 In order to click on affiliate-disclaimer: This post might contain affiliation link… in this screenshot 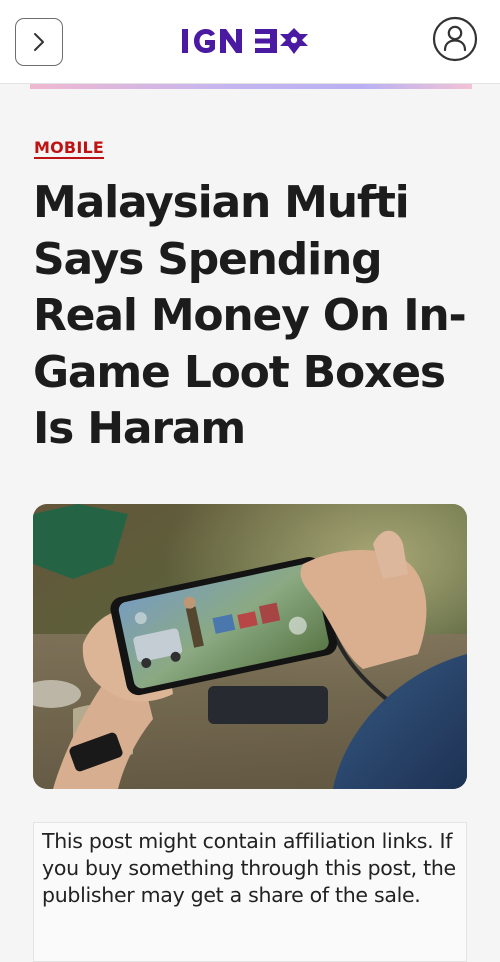, I will do `click(250, 892)`.